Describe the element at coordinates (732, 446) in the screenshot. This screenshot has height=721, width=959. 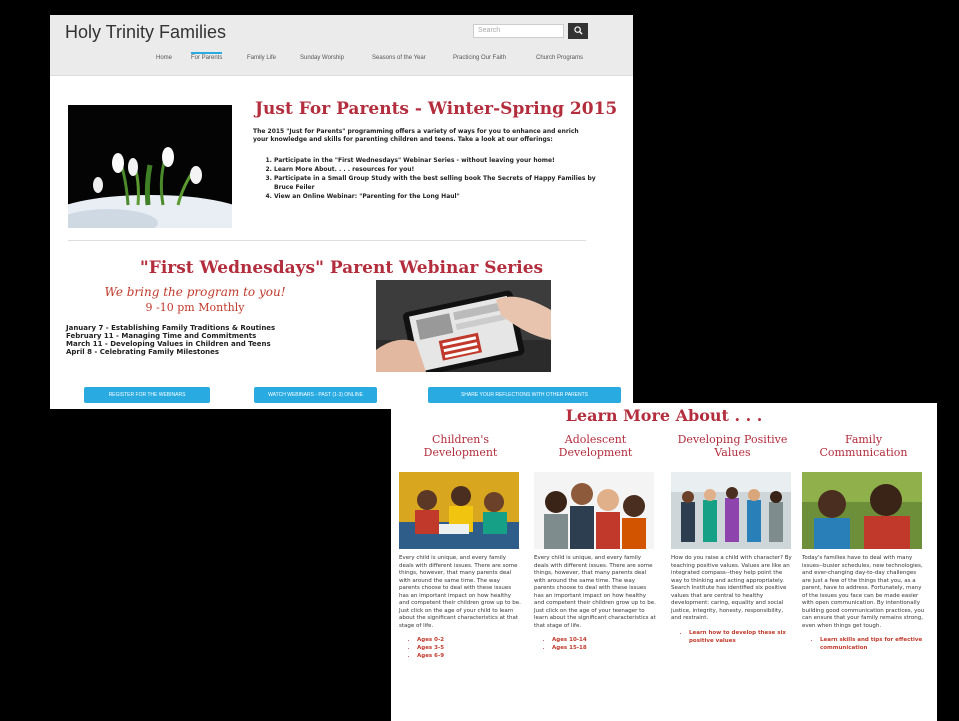
I see `column-title: Developing Positive Values` at that location.